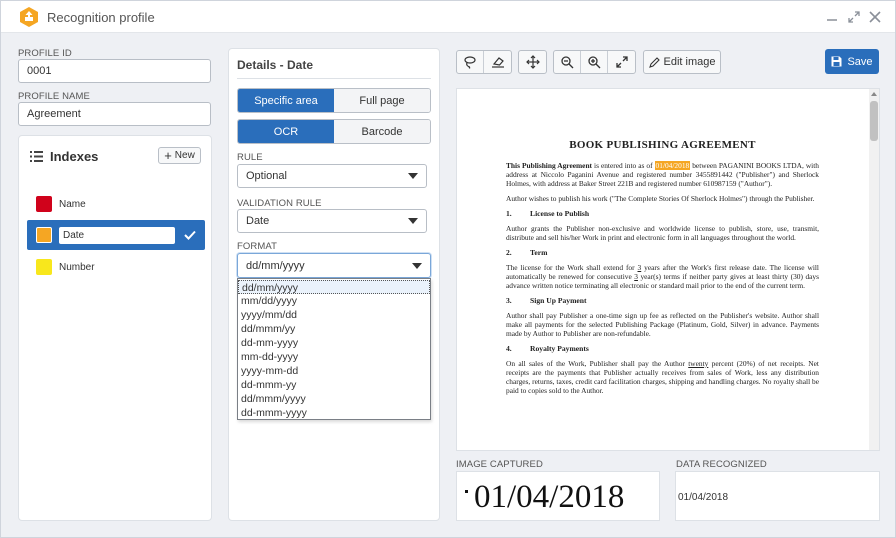 The height and width of the screenshot is (538, 896). Describe the element at coordinates (250, 157) in the screenshot. I see `rule-label: RULE` at that location.